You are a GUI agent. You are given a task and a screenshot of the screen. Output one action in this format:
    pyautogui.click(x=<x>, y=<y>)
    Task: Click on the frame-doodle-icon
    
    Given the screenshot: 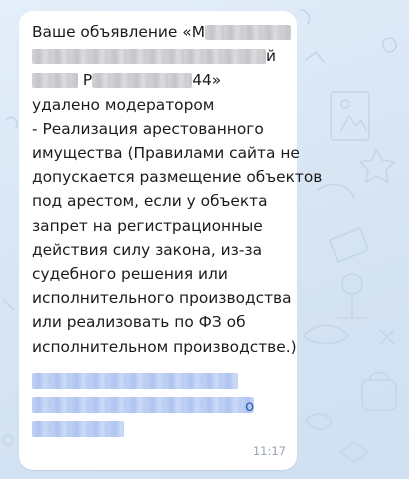 What is the action you would take?
    pyautogui.click(x=350, y=116)
    